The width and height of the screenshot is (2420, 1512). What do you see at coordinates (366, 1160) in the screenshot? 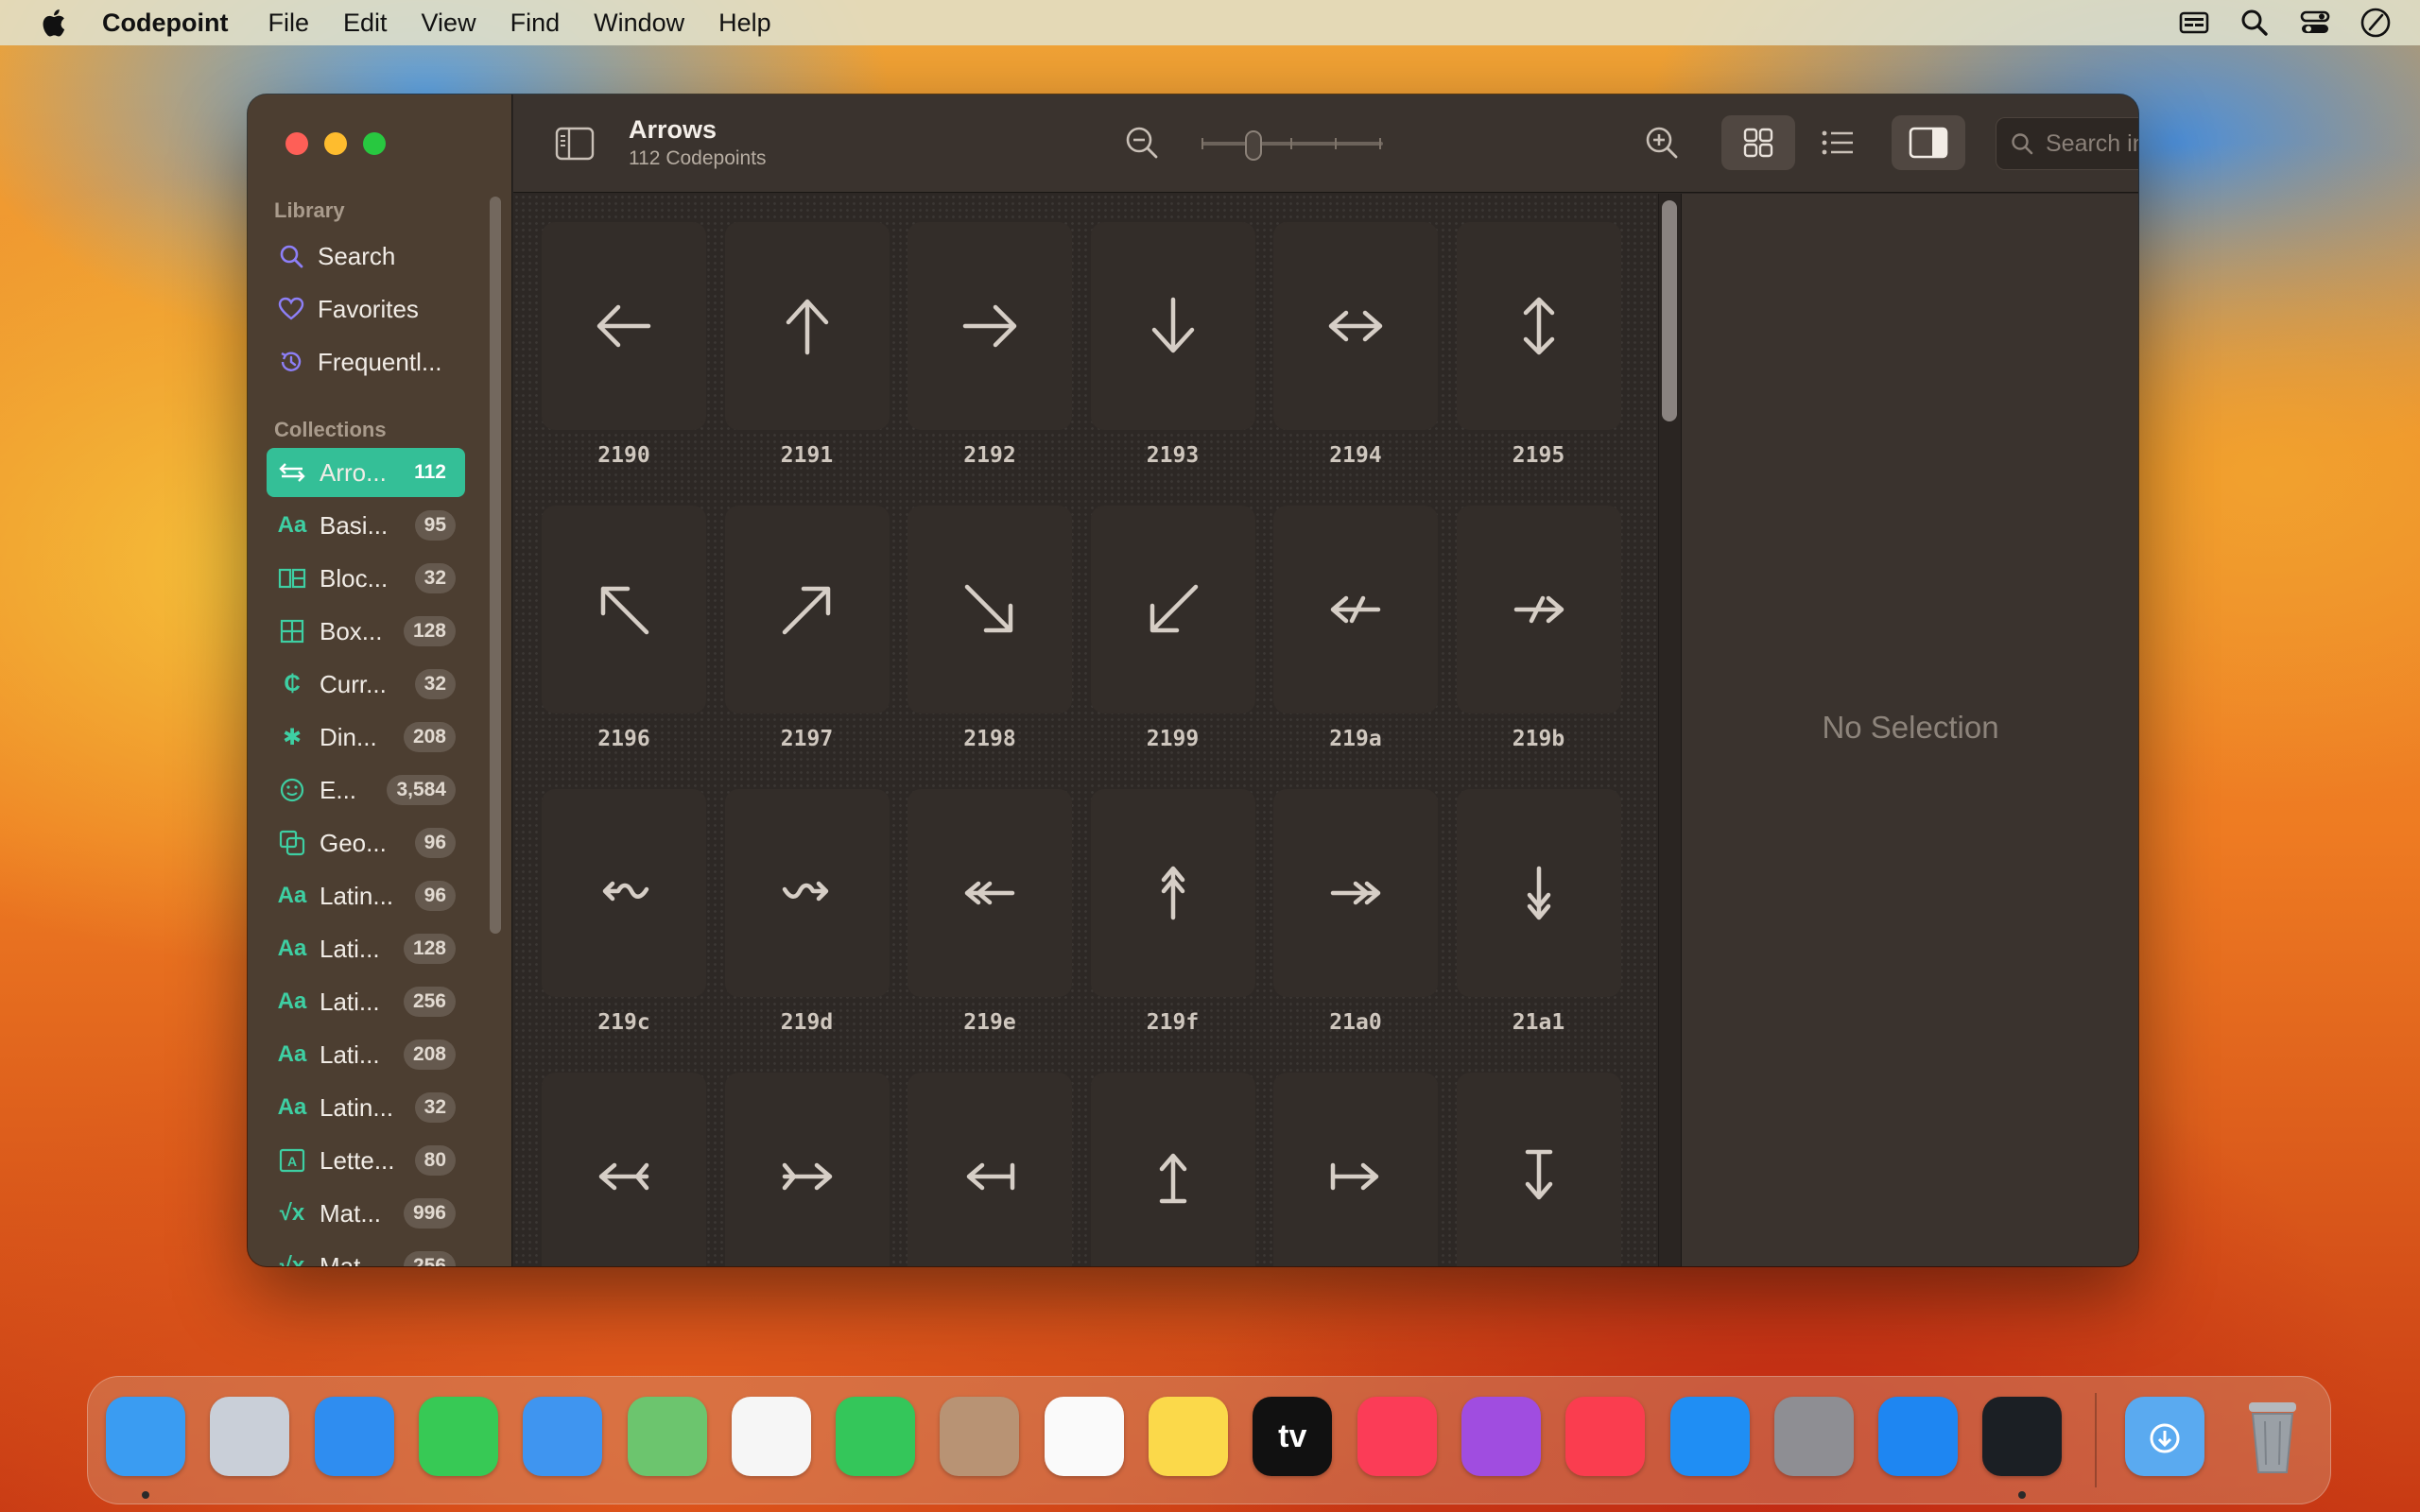
I see `sidebar-item-letterlike: A Lette... 80` at bounding box center [366, 1160].